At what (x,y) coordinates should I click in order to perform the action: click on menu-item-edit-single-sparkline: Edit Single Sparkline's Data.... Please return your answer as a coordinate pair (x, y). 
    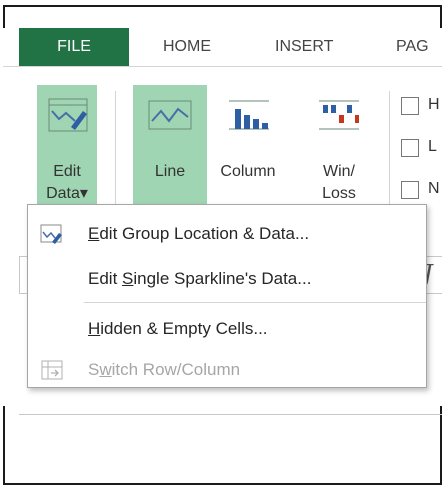
    Looking at the image, I should click on (227, 279).